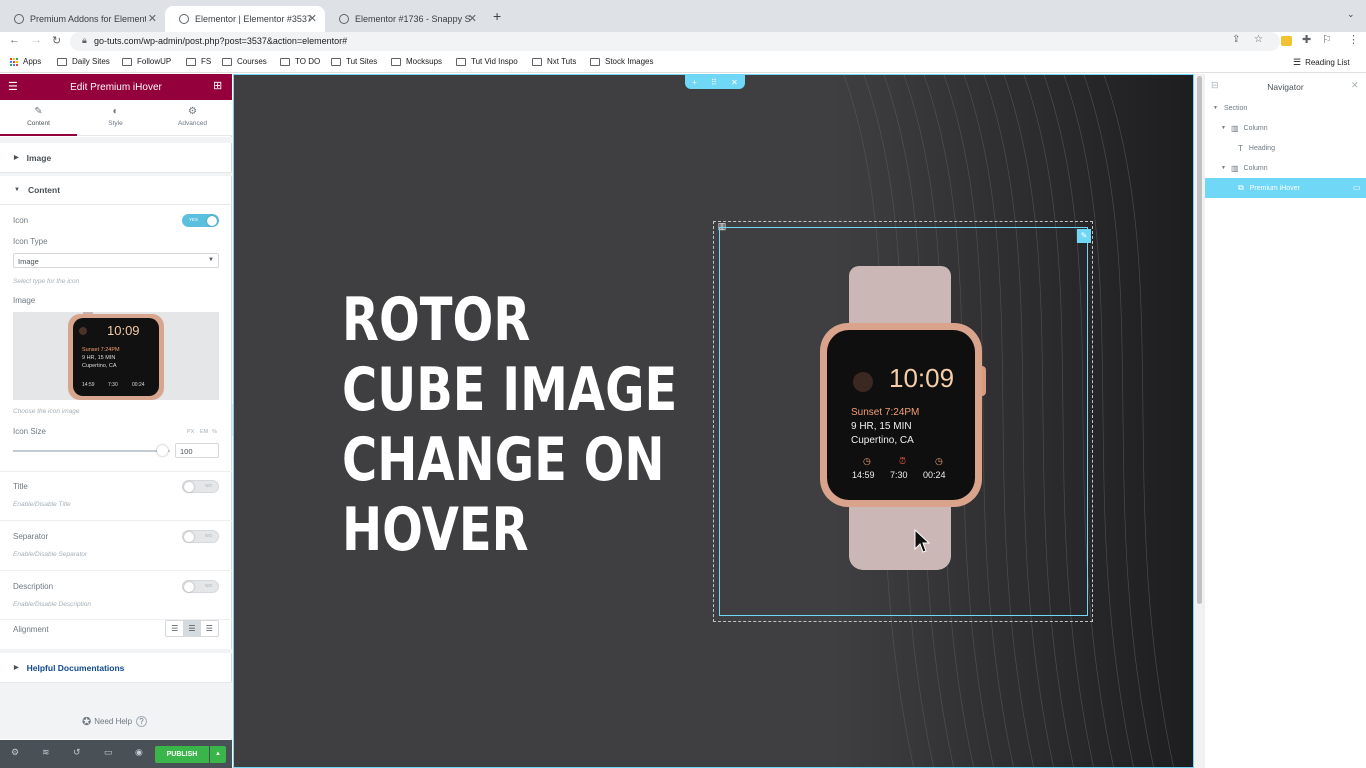 The height and width of the screenshot is (768, 1366). I want to click on forward-icon: →, so click(36, 40).